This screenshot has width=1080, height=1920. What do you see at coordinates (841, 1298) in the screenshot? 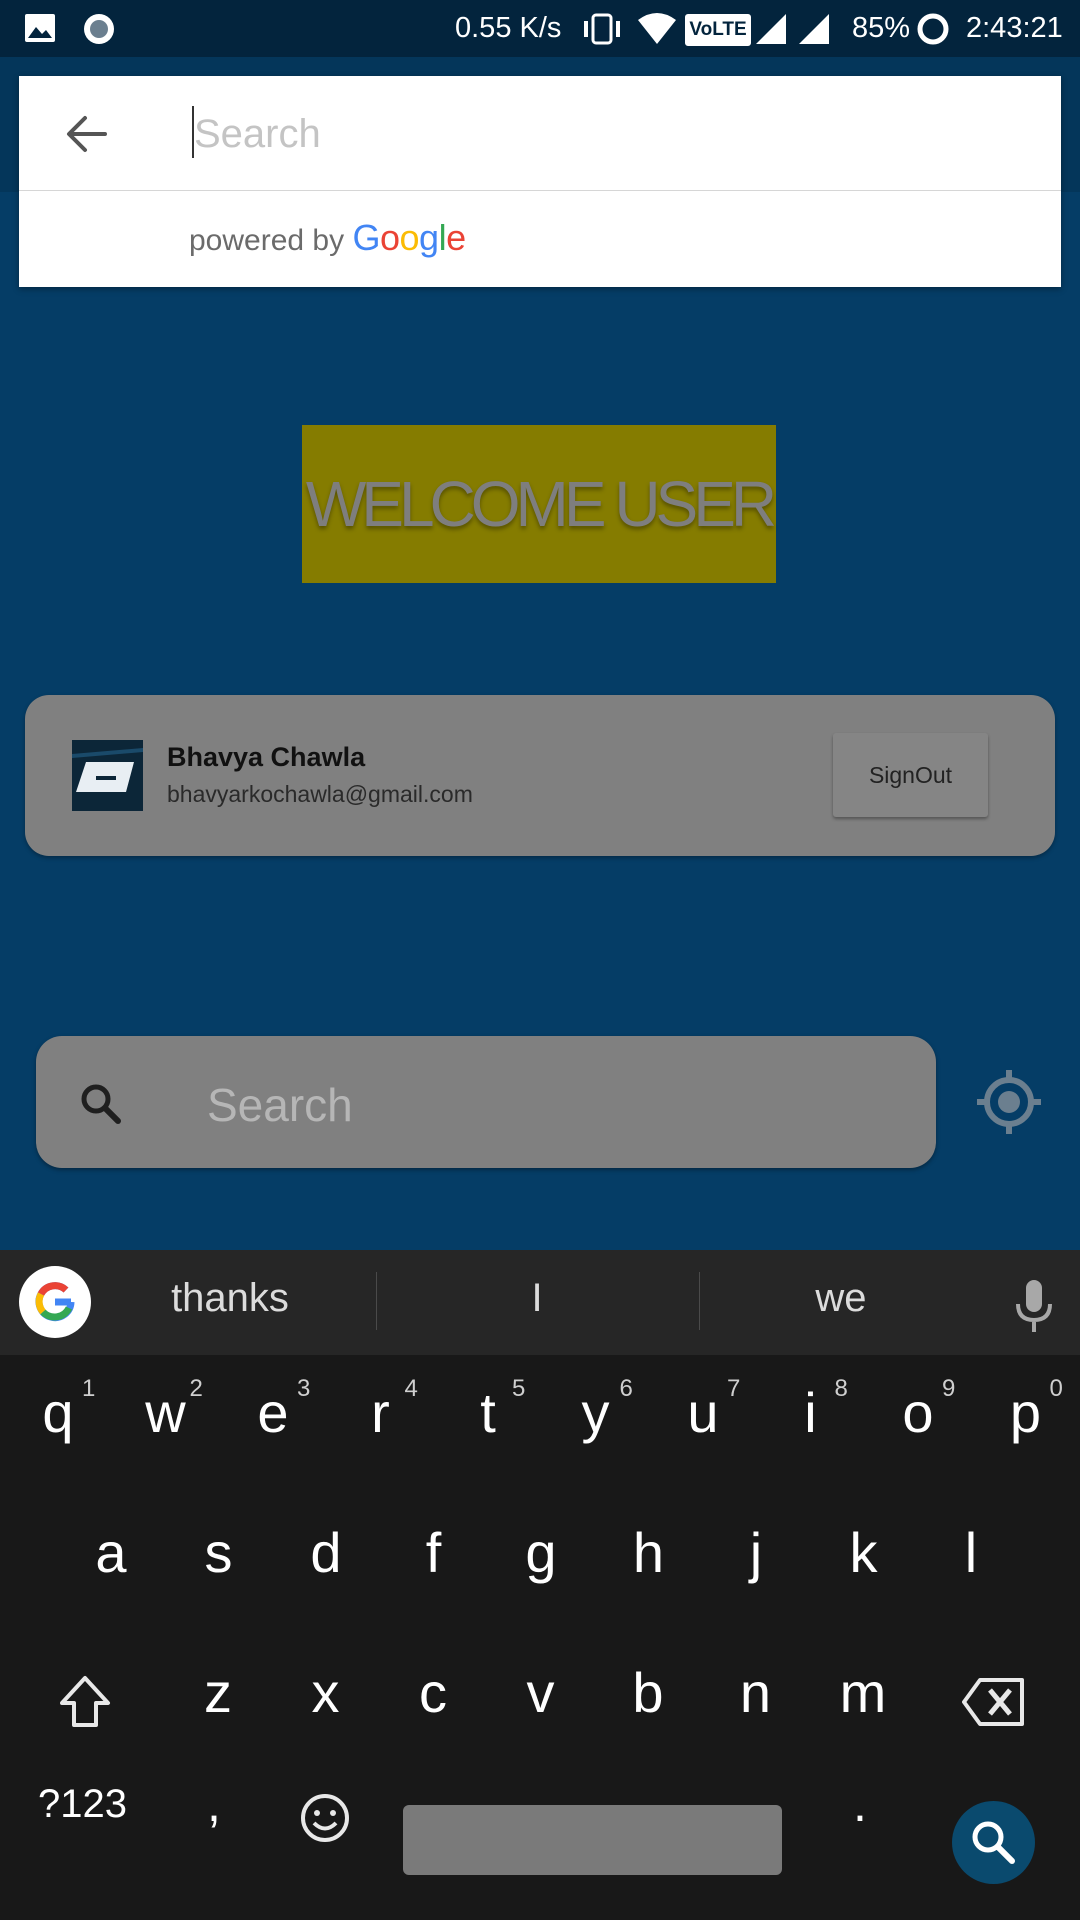
I see `suggestion-3: we` at bounding box center [841, 1298].